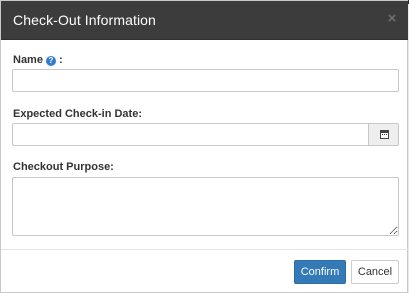 The height and width of the screenshot is (293, 409). I want to click on purpose-label: Checkout Purpose:, so click(63, 167).